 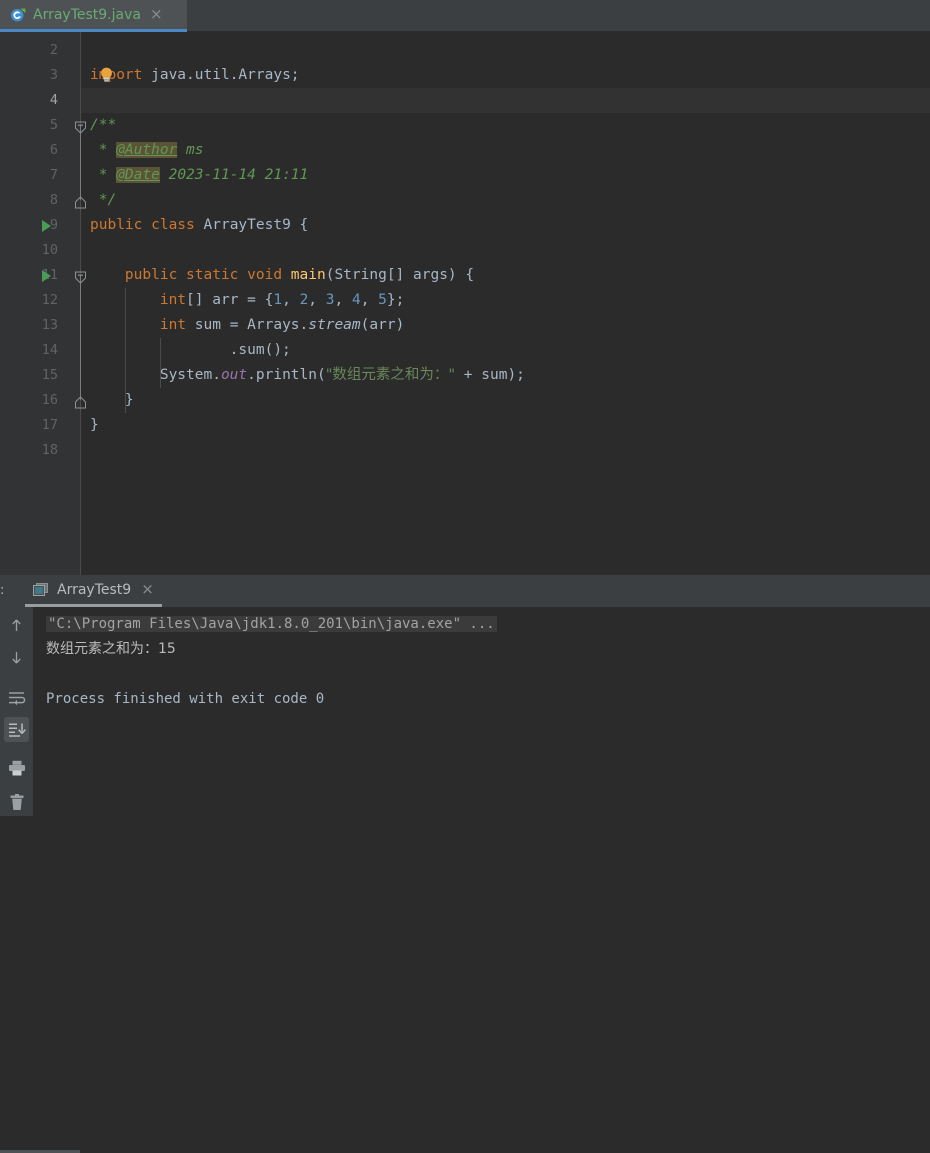 I want to click on console-tab-arraytest9: ArrayTest9 ×, so click(x=93, y=591).